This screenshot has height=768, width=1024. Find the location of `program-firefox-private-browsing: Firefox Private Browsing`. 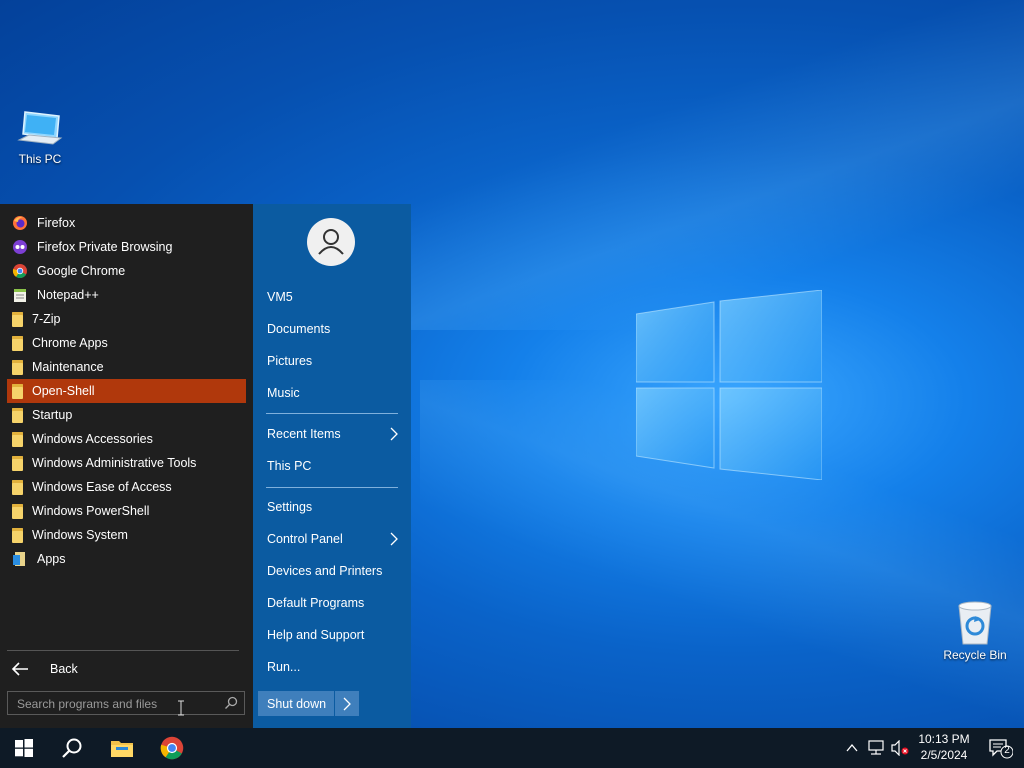

program-firefox-private-browsing: Firefox Private Browsing is located at coordinates (126, 247).